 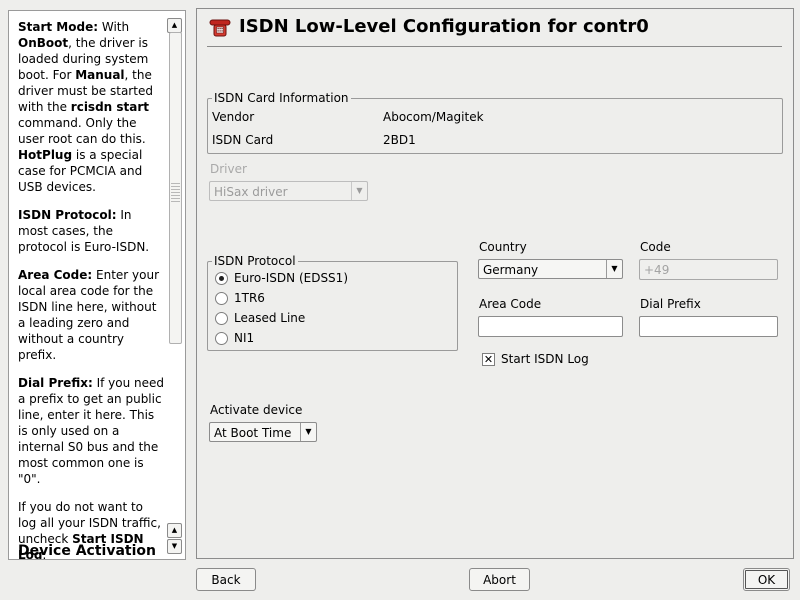 I want to click on abort-button: Abort, so click(x=499, y=579).